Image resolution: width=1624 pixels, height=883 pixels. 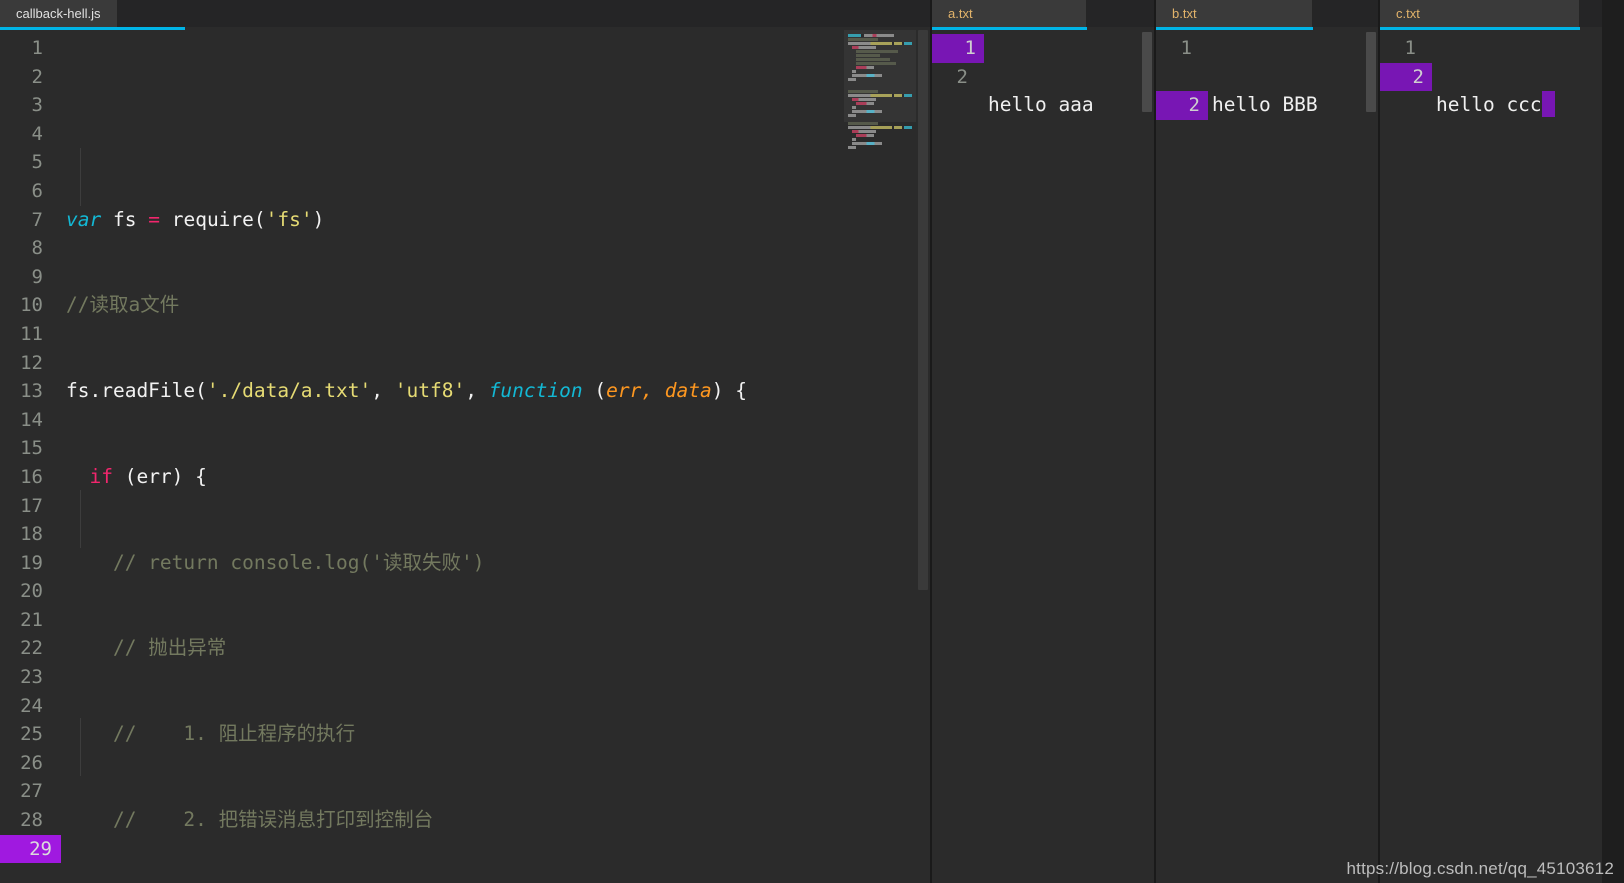 What do you see at coordinates (1147, 456) in the screenshot?
I see `vertical-scrollbar-a` at bounding box center [1147, 456].